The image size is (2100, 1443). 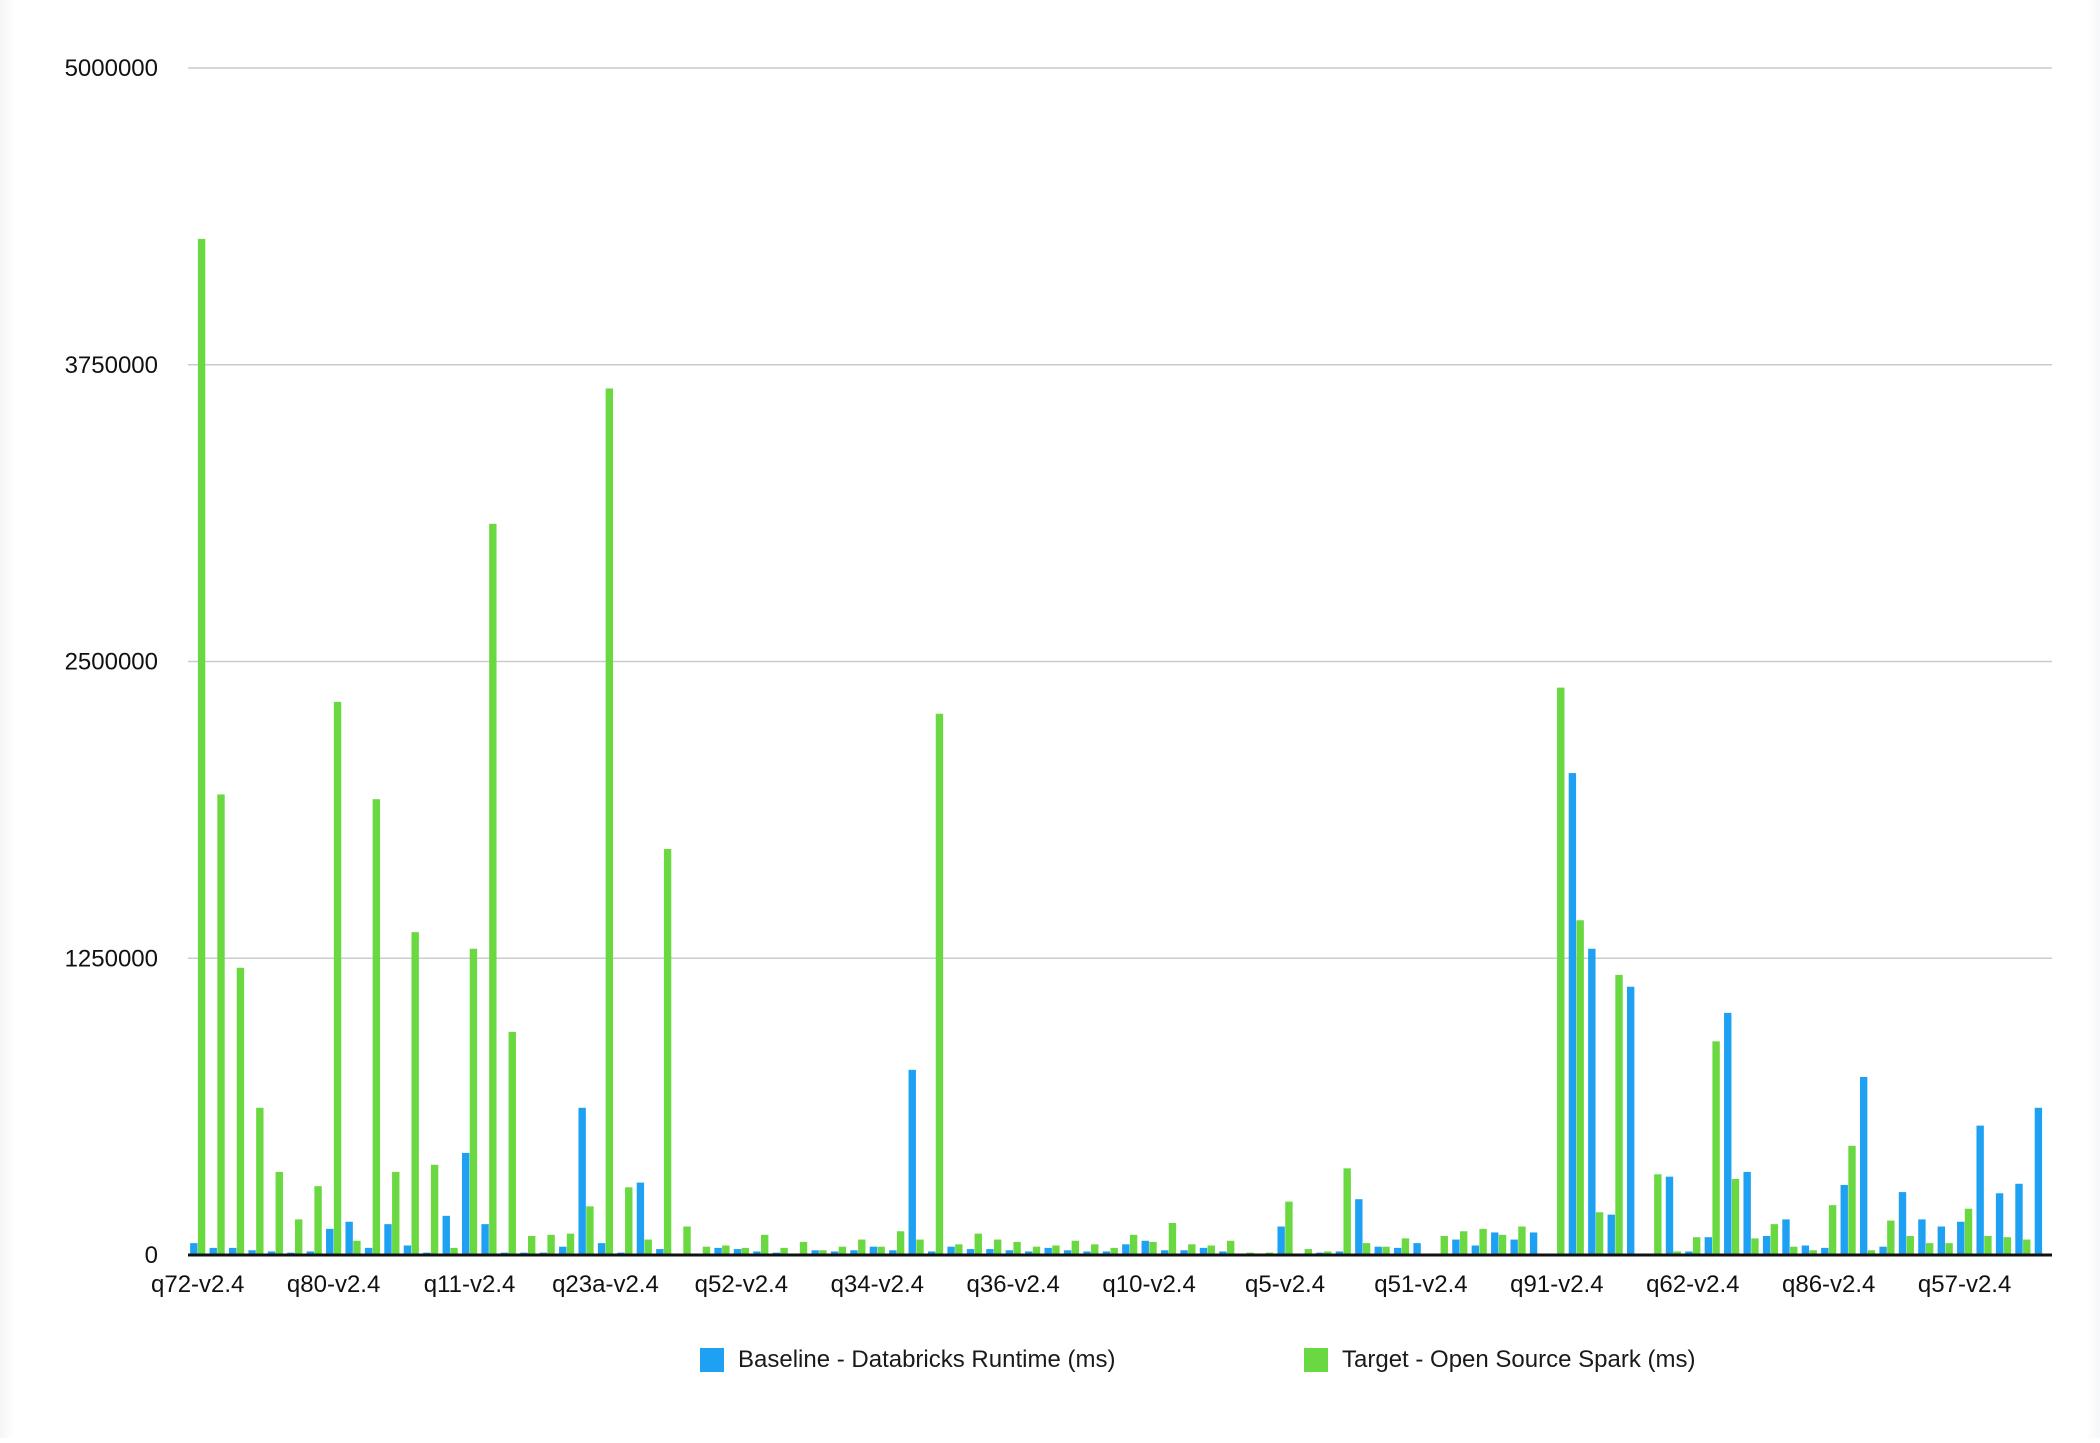 What do you see at coordinates (1316, 1360) in the screenshot?
I see `legend-swatch-target` at bounding box center [1316, 1360].